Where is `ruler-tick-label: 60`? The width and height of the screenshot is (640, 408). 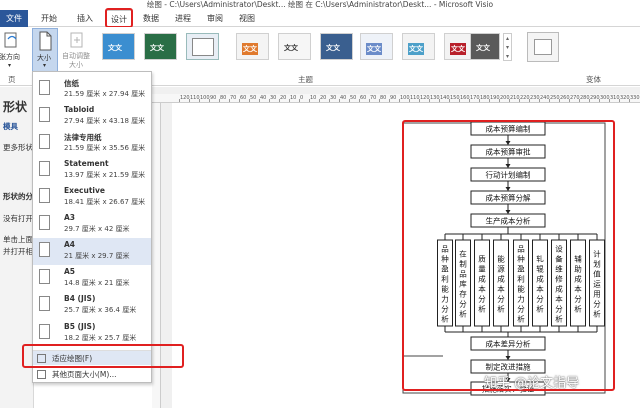
ruler-tick-label: 60 is located at coordinates (363, 98).